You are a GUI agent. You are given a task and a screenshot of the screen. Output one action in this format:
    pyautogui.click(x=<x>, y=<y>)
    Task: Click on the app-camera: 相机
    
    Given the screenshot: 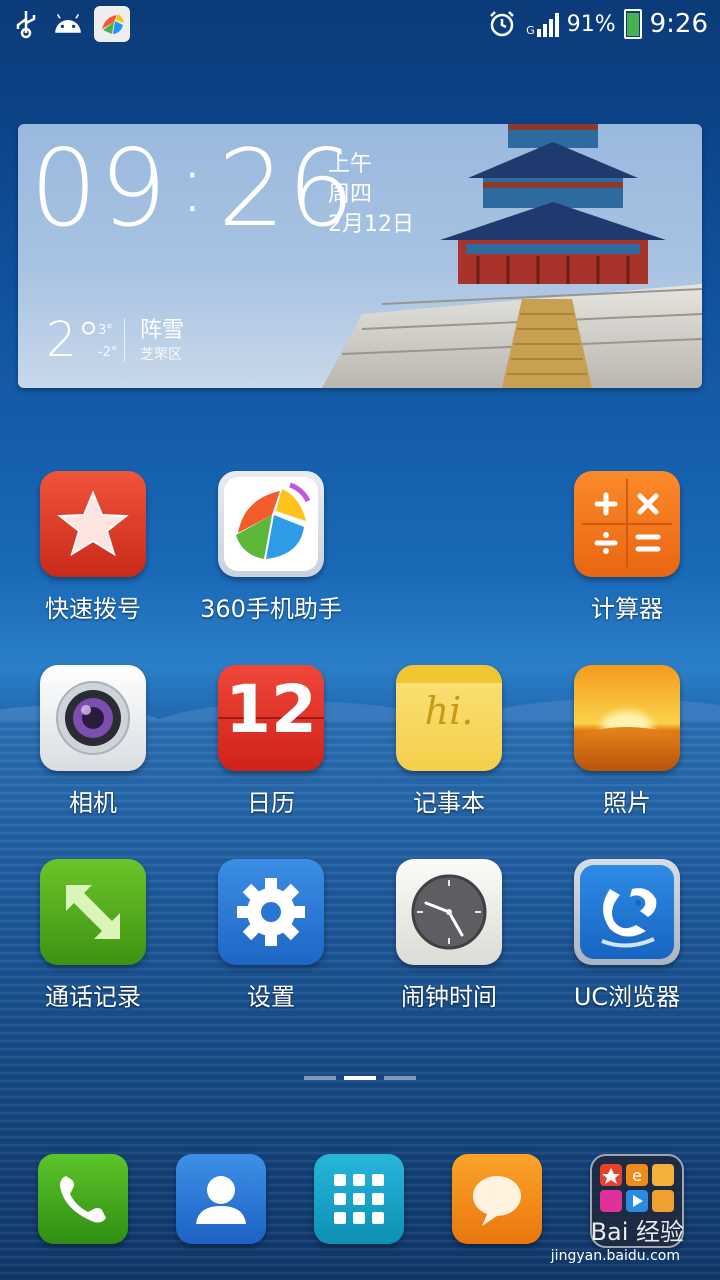 What is the action you would take?
    pyautogui.click(x=93, y=741)
    